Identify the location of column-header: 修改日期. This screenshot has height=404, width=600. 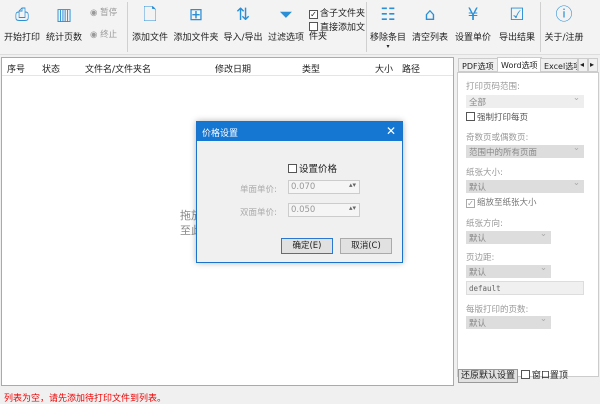
(233, 68).